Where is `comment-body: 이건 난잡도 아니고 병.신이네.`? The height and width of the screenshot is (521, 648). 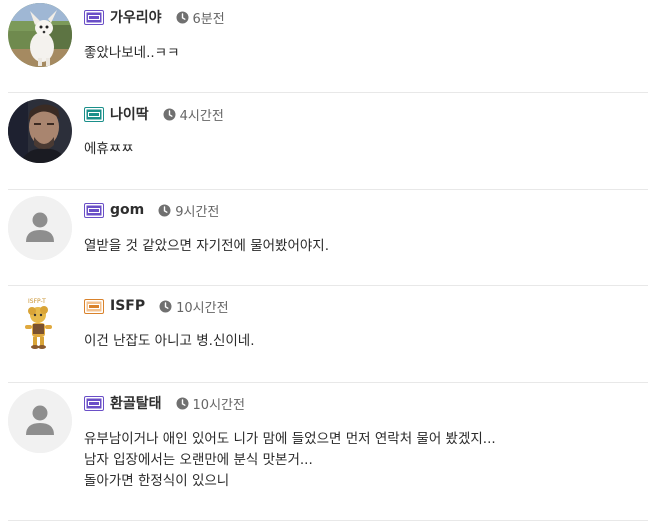 comment-body: 이건 난잡도 아니고 병.신이네. is located at coordinates (169, 341).